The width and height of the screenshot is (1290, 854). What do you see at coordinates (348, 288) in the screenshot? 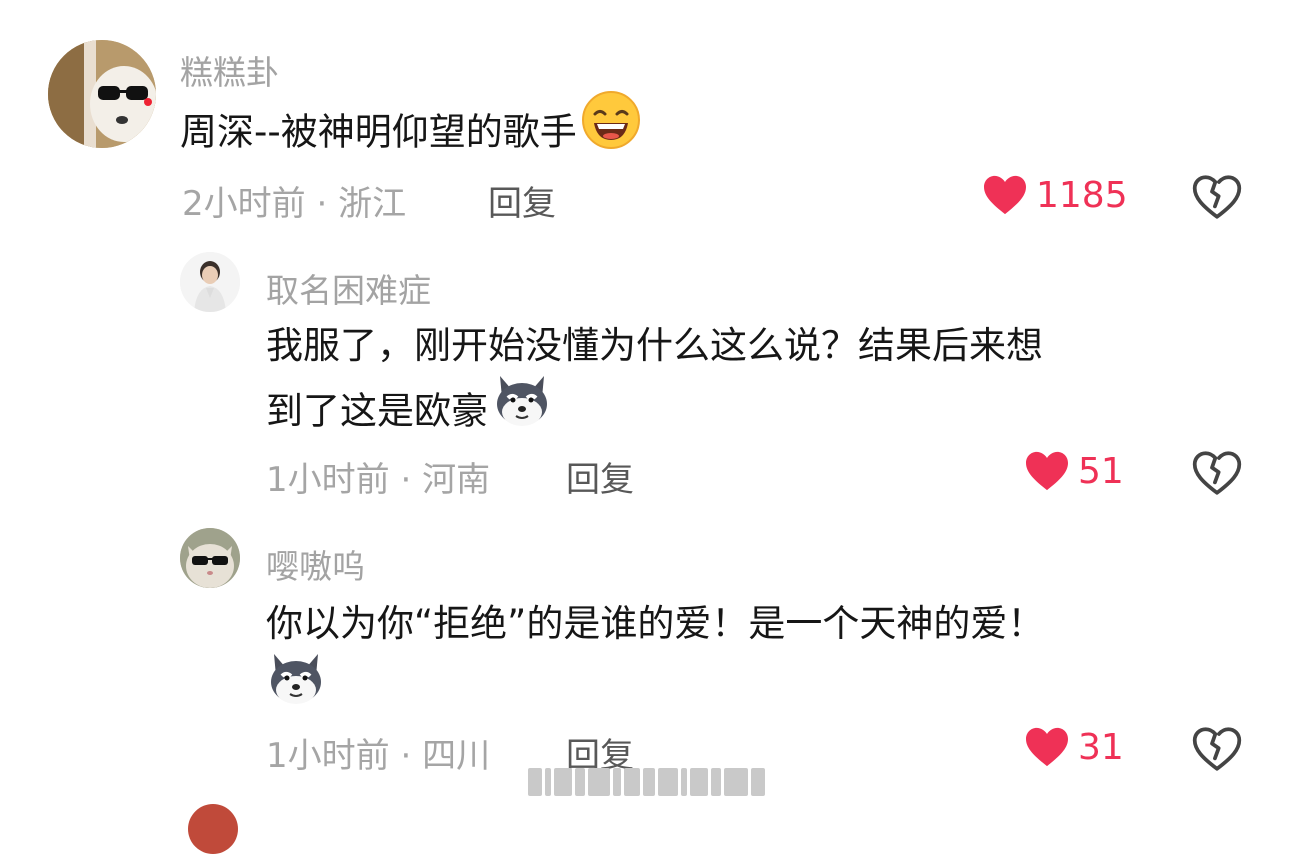
I see `username: 取名困难症` at bounding box center [348, 288].